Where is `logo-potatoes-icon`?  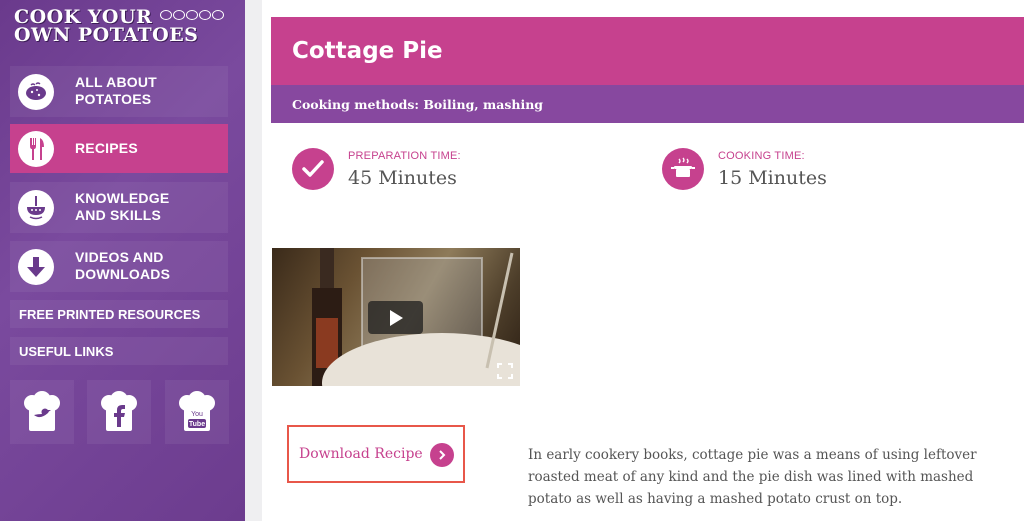 logo-potatoes-icon is located at coordinates (192, 15).